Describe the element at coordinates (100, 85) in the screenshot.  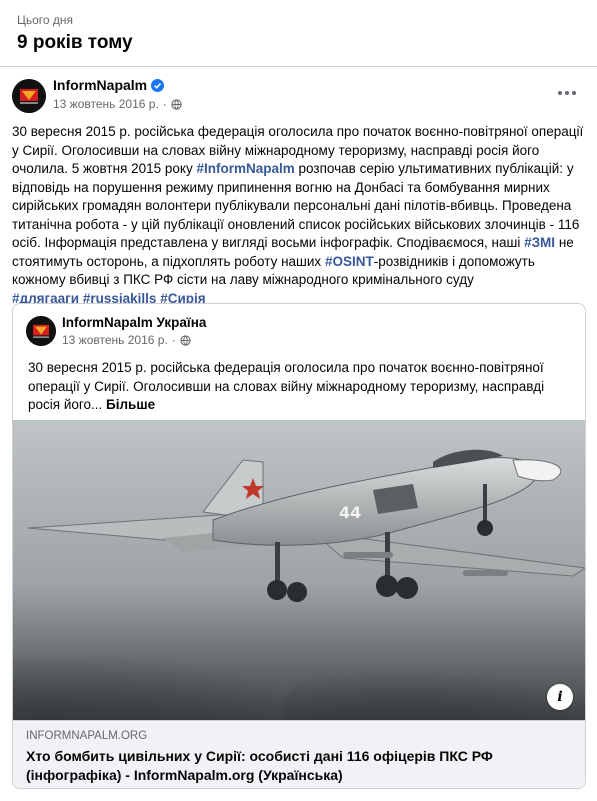
I see `post-author-name: InformNapalm` at that location.